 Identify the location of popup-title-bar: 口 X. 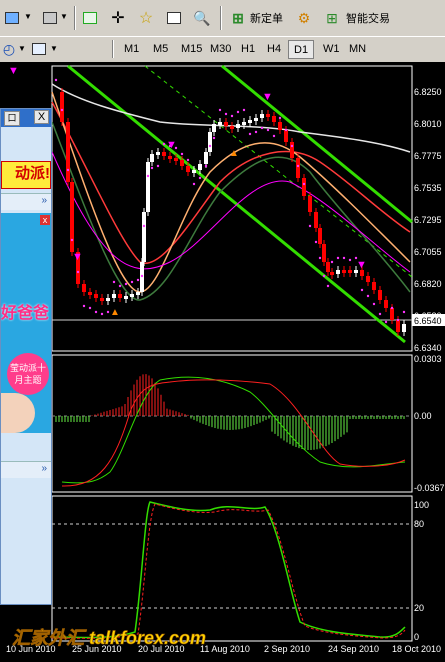
(26, 118).